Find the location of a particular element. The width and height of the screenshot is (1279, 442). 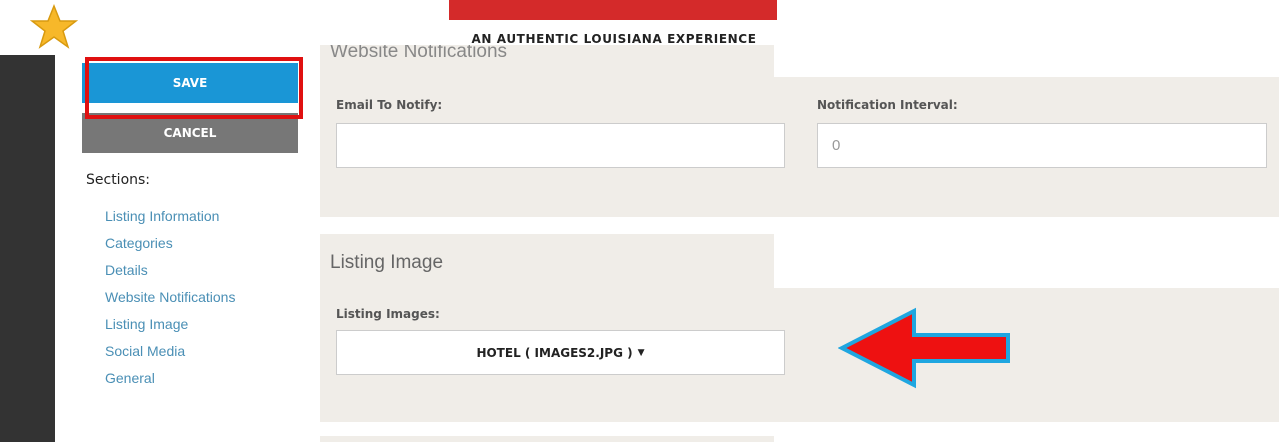

website-notifications-title: Website Notifications is located at coordinates (419, 53).